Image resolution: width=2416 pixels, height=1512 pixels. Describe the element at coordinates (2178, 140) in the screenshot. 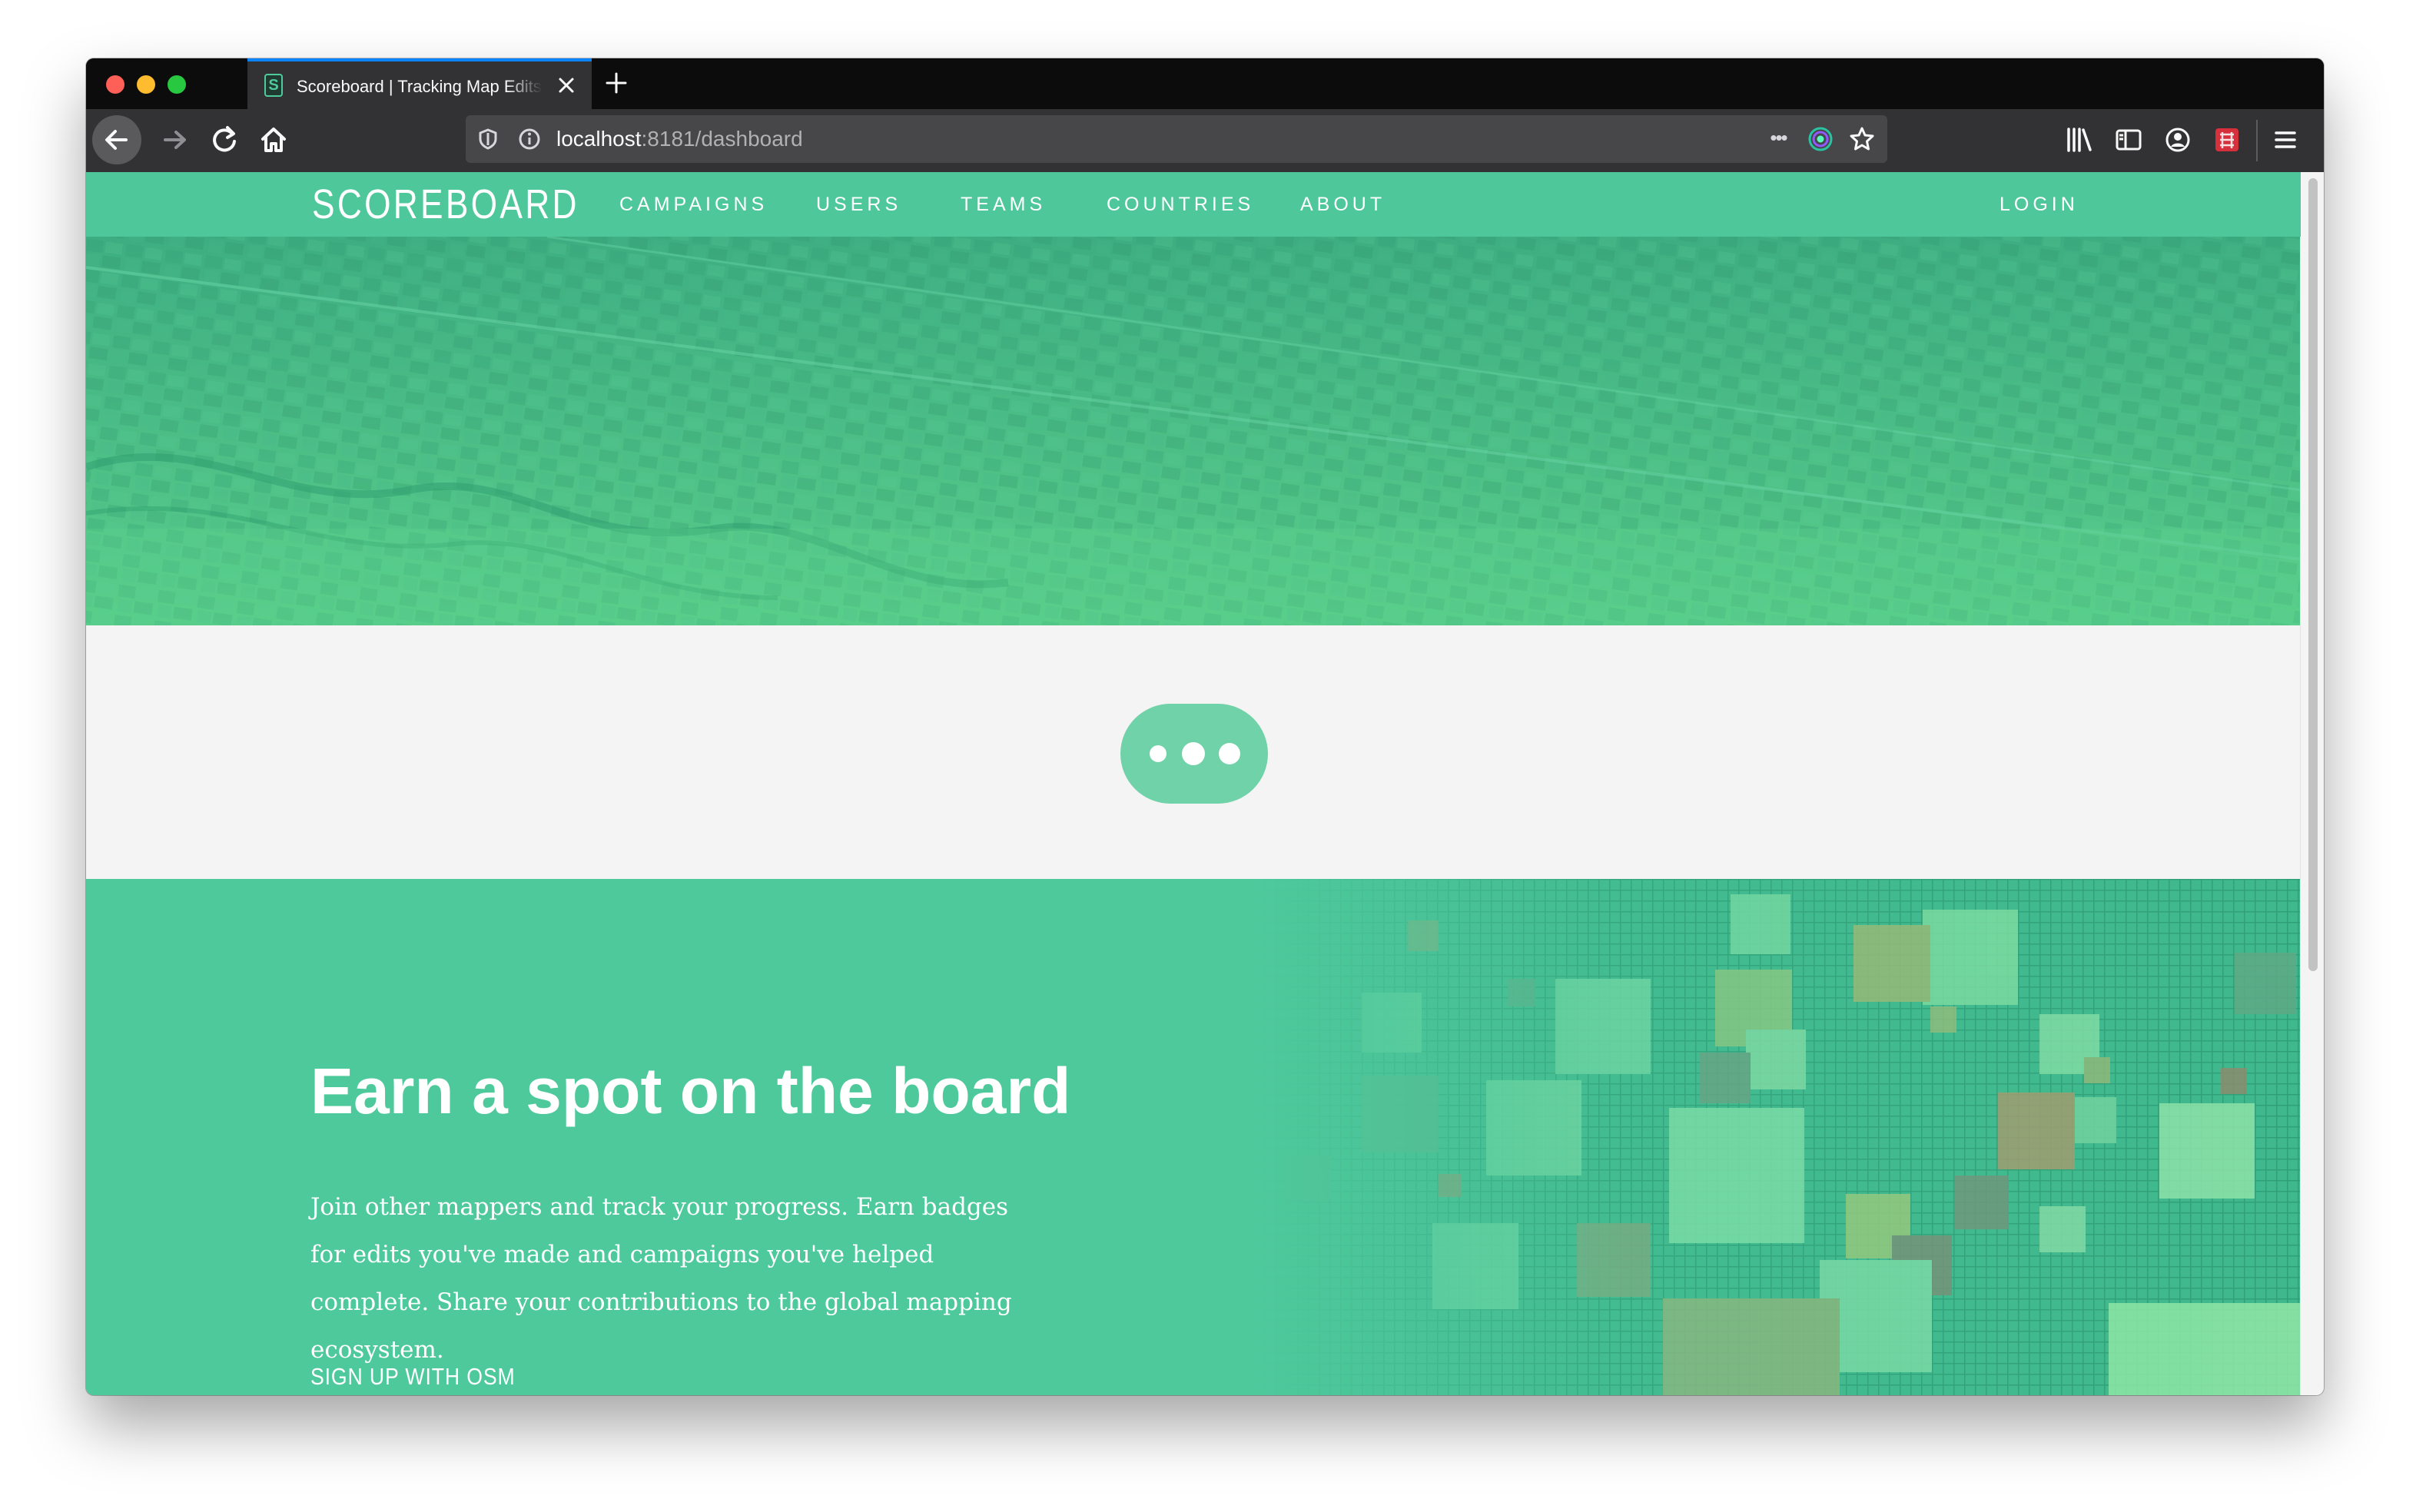

I see `account-icon` at that location.